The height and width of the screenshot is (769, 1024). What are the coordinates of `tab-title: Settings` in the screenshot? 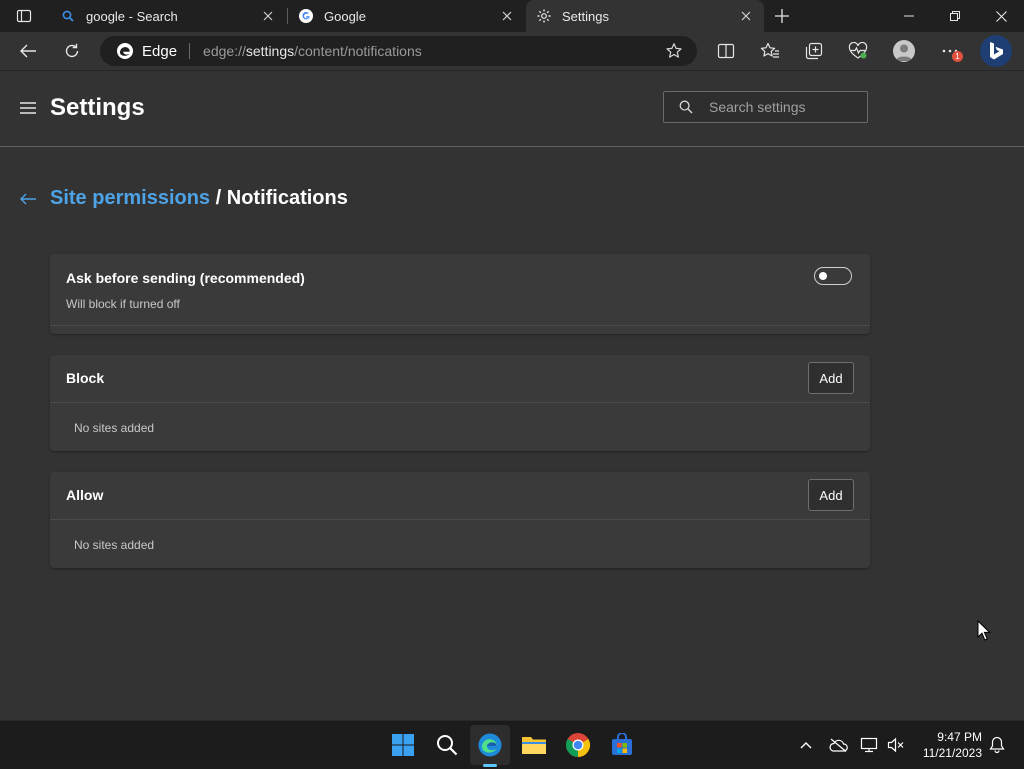 It's located at (585, 16).